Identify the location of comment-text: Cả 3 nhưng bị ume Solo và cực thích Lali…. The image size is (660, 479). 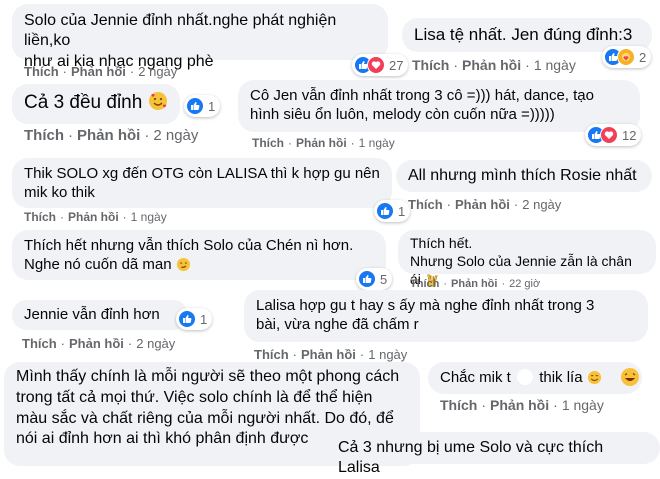
(471, 458).